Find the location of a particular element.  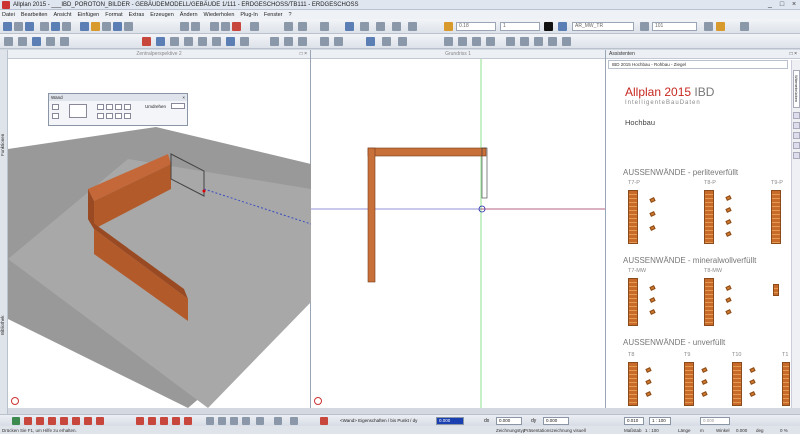

menu-einfuegen: Einfügen is located at coordinates (89, 15).